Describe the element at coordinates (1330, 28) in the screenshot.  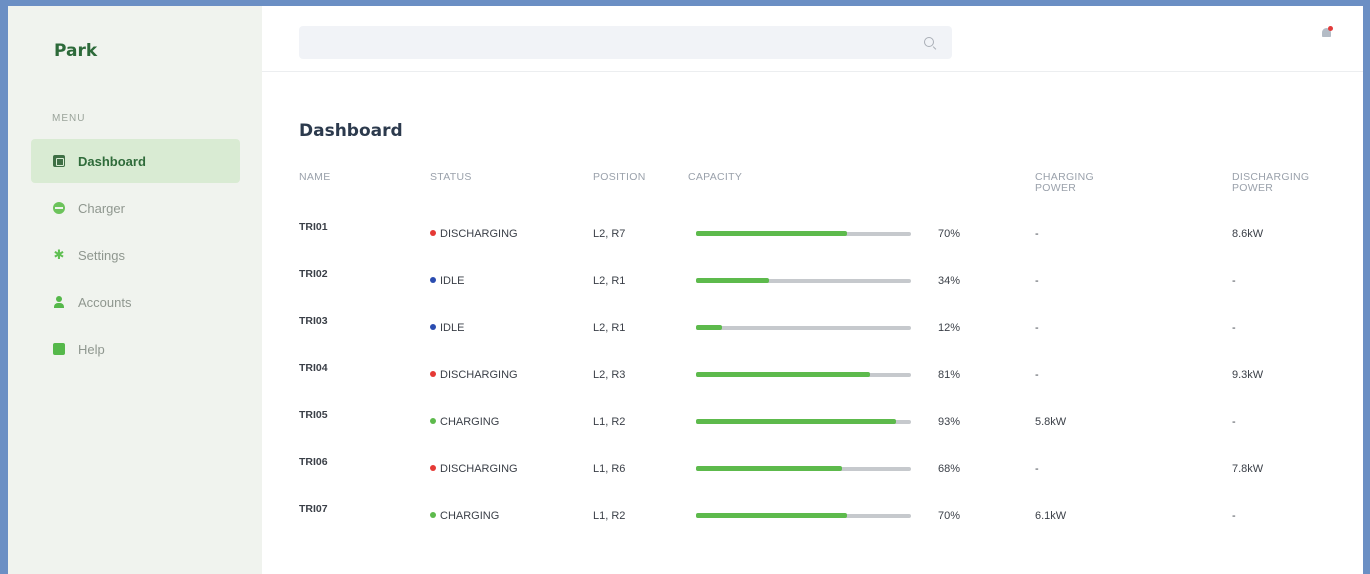
I see `notification-badge` at that location.